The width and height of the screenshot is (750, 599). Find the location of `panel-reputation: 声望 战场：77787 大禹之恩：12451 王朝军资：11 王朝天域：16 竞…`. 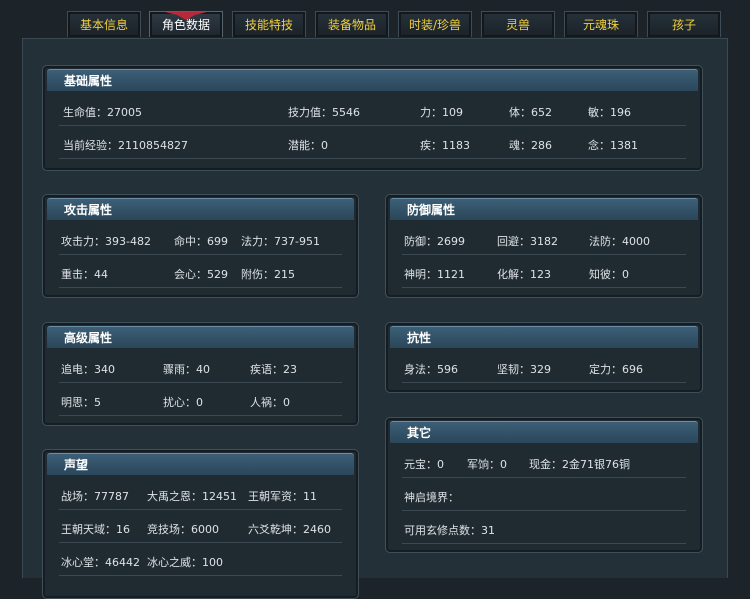

panel-reputation: 声望 战场：77787 大禹之恩：12451 王朝军资：11 王朝天域：16 竞… is located at coordinates (200, 524).